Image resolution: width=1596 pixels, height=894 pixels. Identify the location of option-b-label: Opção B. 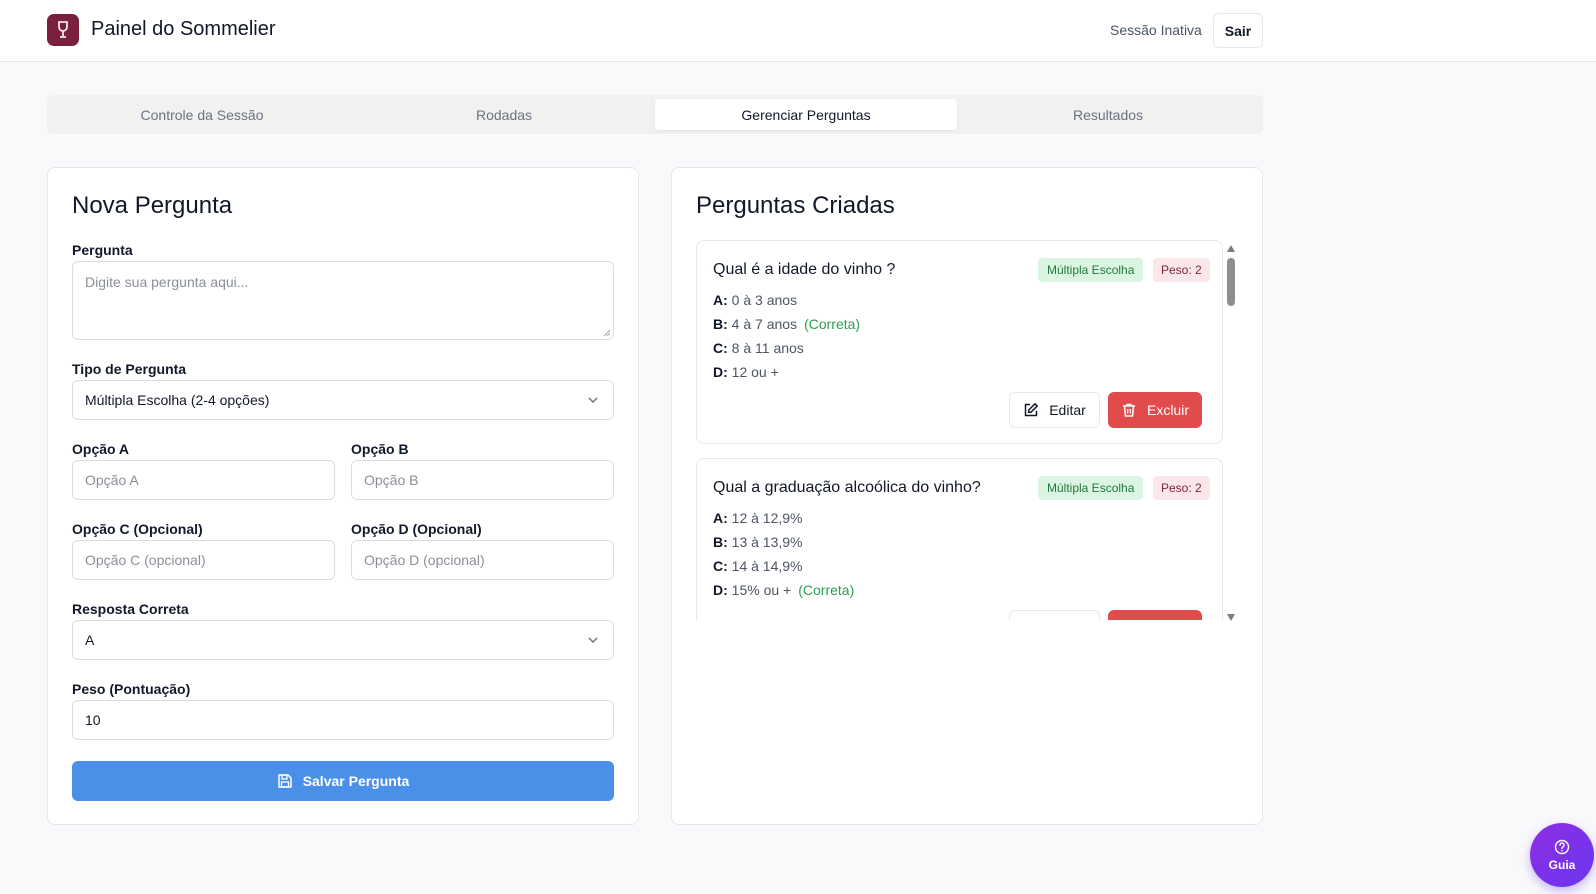
(380, 449).